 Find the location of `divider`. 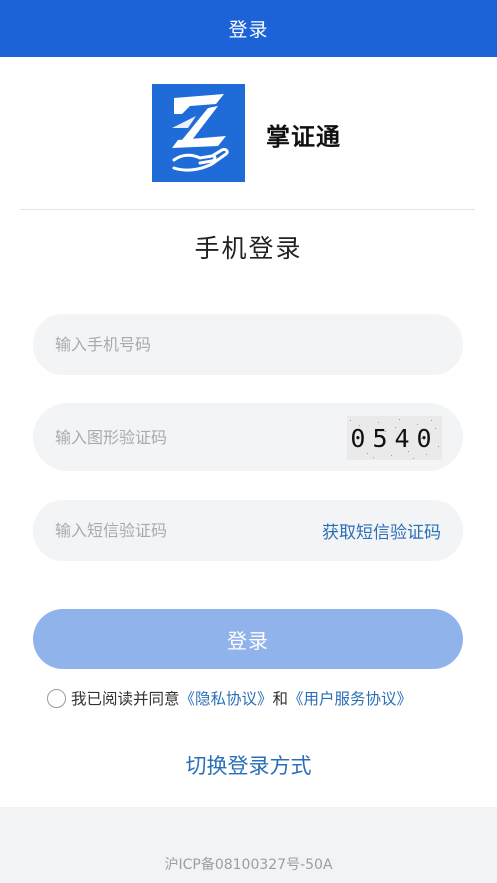

divider is located at coordinates (247, 209).